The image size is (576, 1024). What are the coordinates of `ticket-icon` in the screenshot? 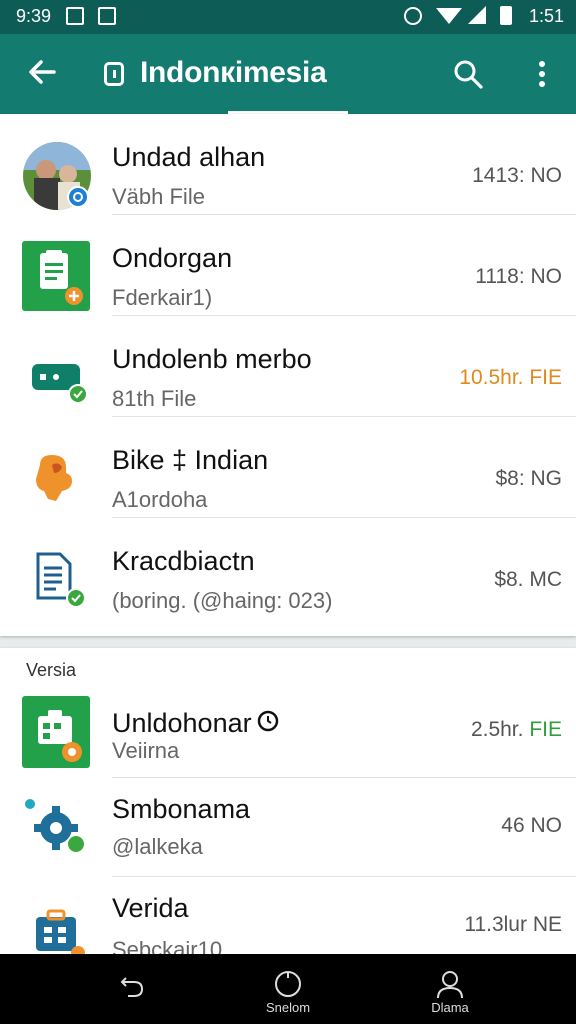 It's located at (57, 377).